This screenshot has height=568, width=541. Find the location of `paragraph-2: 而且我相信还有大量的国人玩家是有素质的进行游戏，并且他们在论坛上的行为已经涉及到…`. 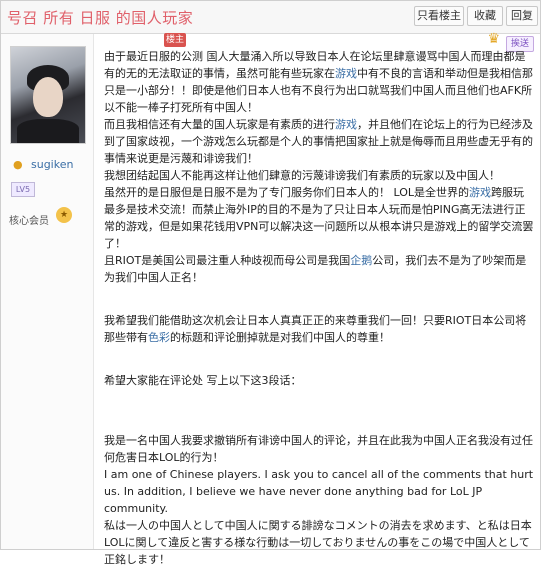

paragraph-2: 而且我相信还有大量的国人玩家是有素质的进行游戏，并且他们在论坛上的行为已经涉及到… is located at coordinates (319, 141).